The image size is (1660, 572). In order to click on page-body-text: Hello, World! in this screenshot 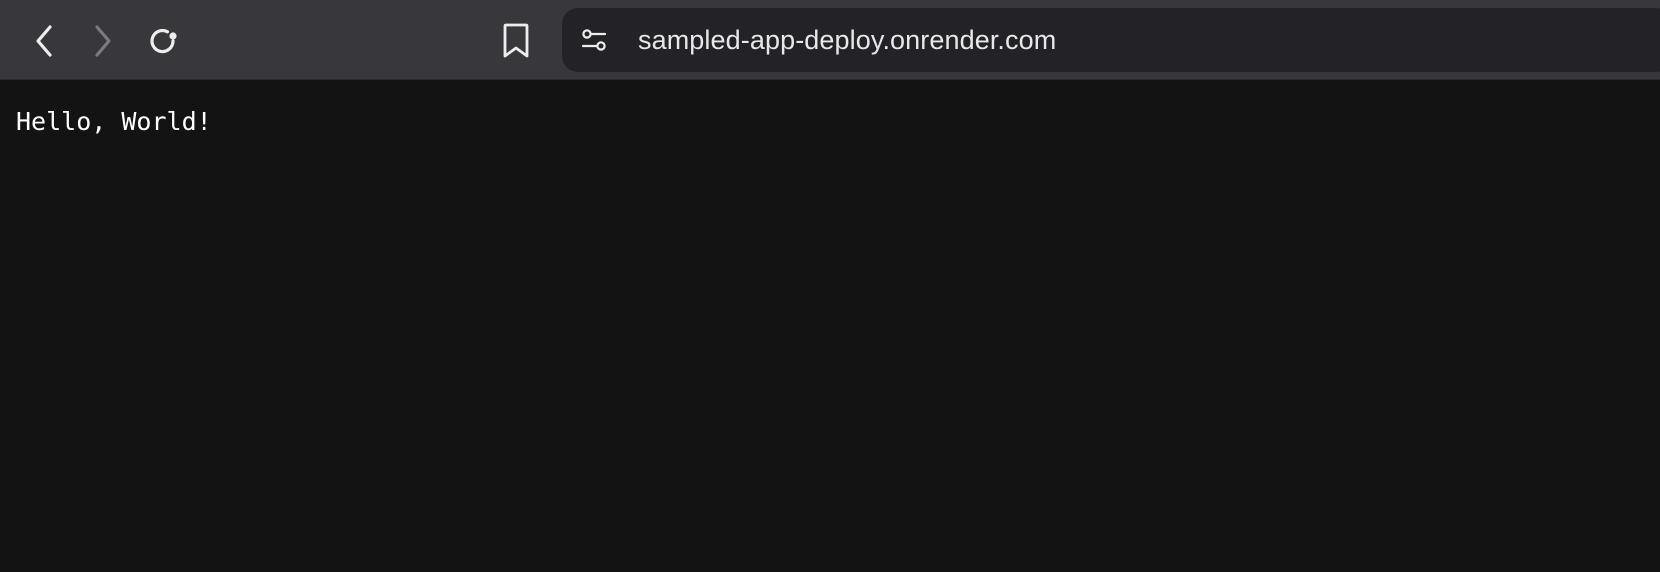, I will do `click(114, 121)`.